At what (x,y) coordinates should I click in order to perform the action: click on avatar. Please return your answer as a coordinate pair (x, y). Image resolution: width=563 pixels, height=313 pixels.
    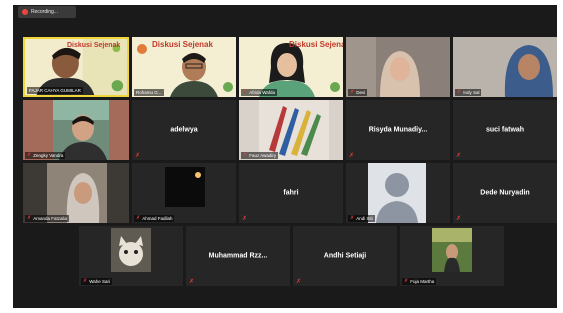
    Looking at the image, I should click on (398, 193).